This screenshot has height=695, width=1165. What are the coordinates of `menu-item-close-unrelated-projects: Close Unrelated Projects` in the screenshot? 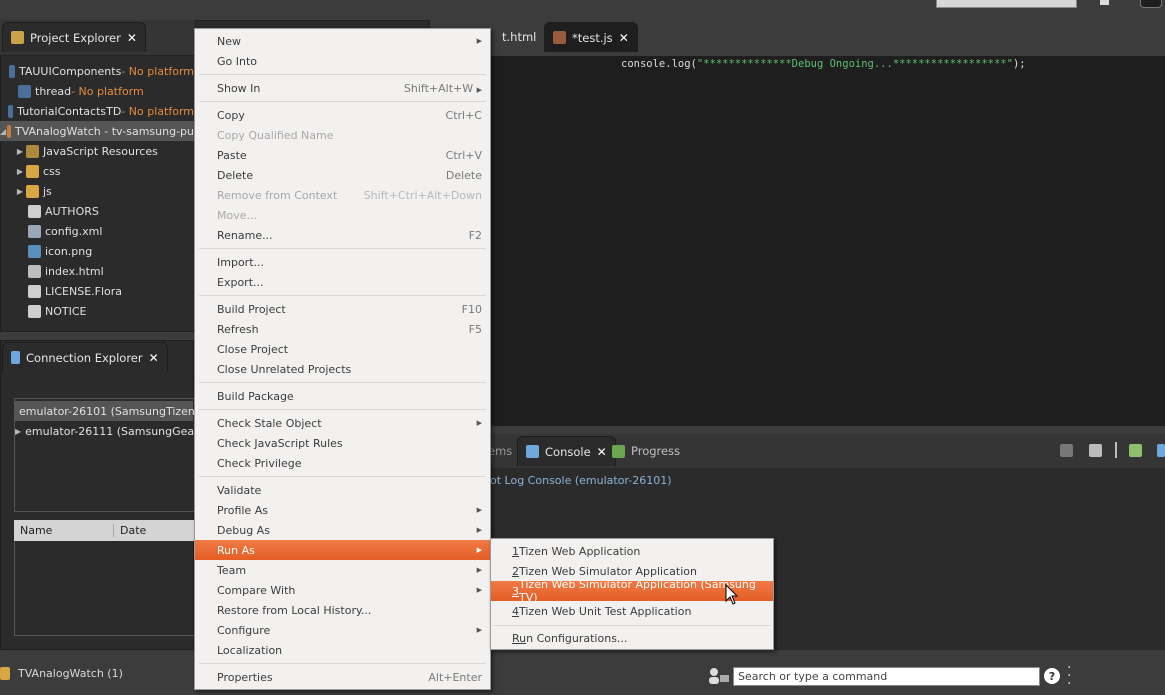 It's located at (342, 369).